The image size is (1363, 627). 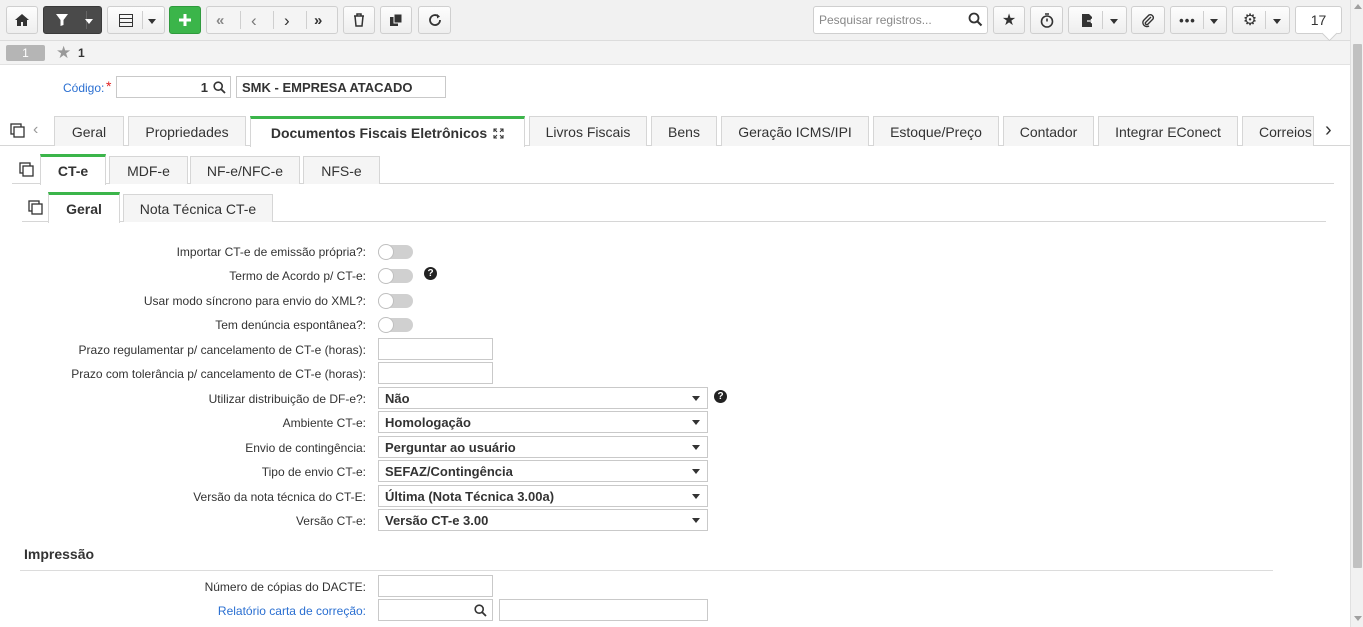 What do you see at coordinates (72, 20) in the screenshot?
I see `filter-button` at bounding box center [72, 20].